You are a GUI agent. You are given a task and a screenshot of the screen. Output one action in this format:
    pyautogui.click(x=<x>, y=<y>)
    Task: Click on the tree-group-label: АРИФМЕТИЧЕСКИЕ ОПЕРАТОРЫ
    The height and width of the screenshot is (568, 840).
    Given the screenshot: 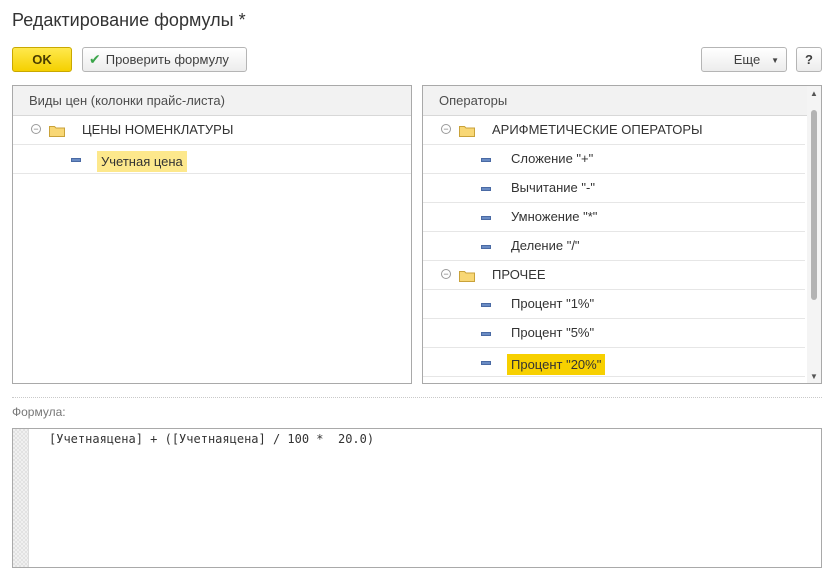 What is the action you would take?
    pyautogui.click(x=597, y=129)
    